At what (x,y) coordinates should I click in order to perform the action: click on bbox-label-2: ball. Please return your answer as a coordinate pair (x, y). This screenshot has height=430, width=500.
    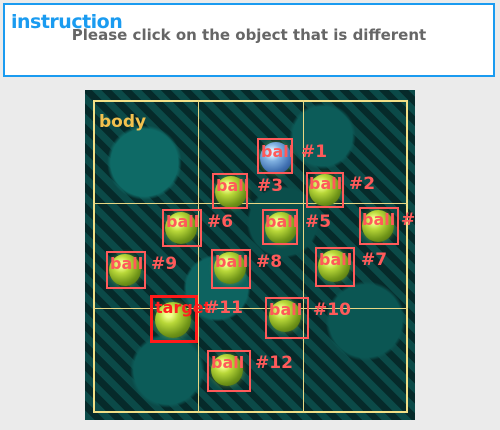
    Looking at the image, I should click on (326, 183).